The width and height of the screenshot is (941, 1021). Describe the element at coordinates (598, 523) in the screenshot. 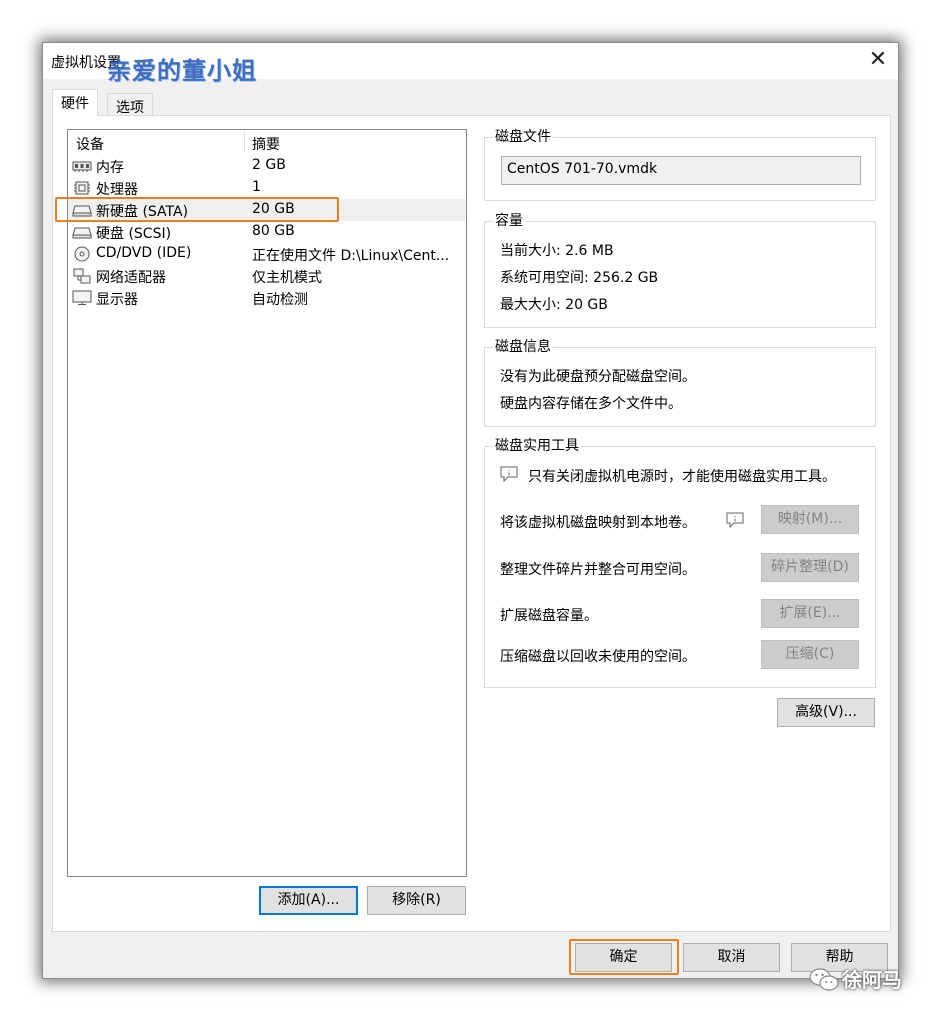

I see `map-disk-text: 将该虚拟机磁盘映射到本地卷。` at that location.